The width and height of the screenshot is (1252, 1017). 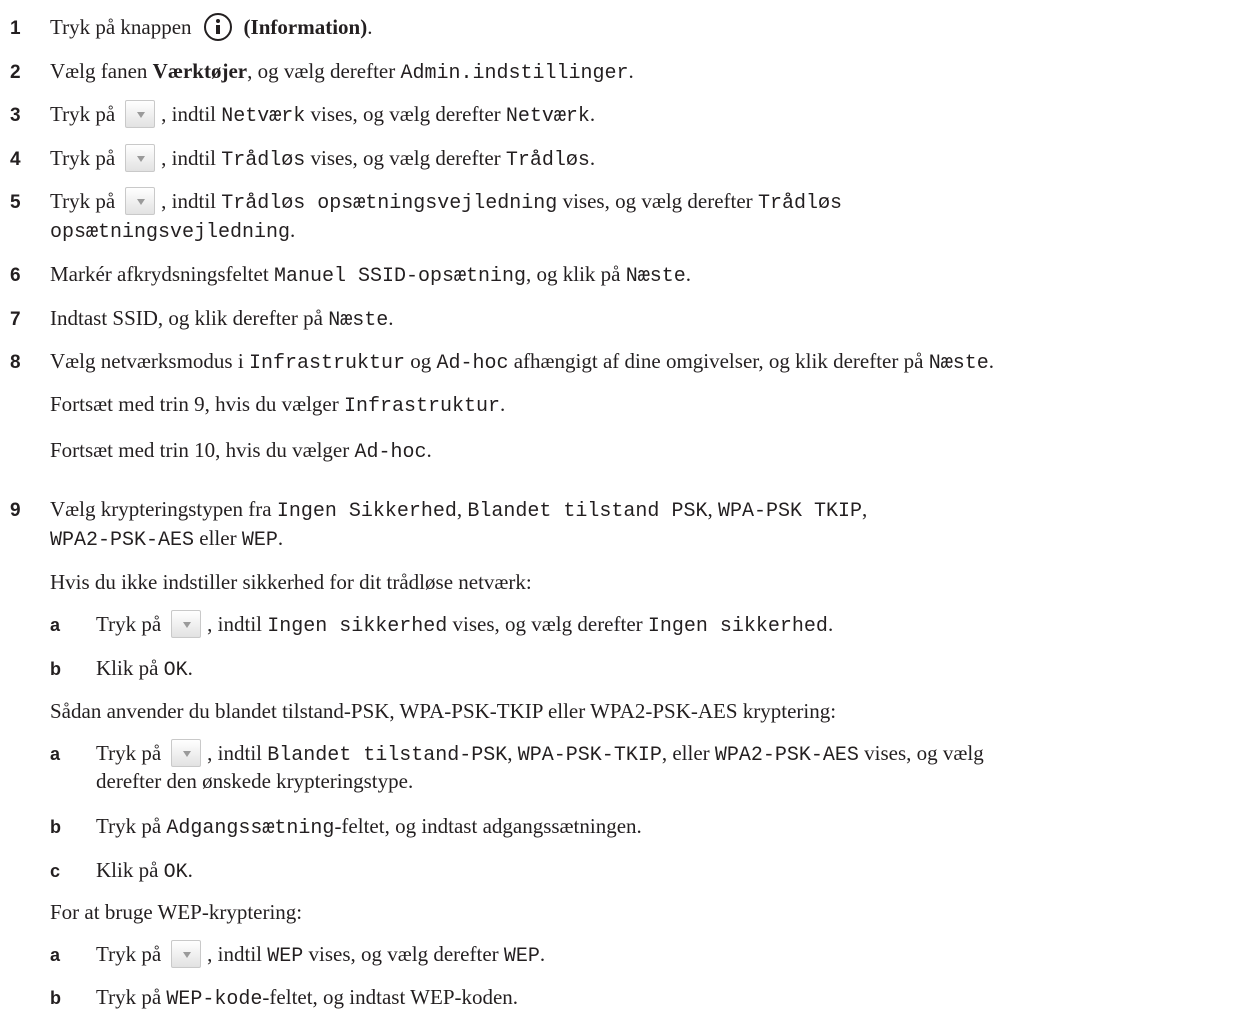 What do you see at coordinates (255, 781) in the screenshot?
I see `psk-step-a-continued: derefter den ønskede krypteringstype.` at bounding box center [255, 781].